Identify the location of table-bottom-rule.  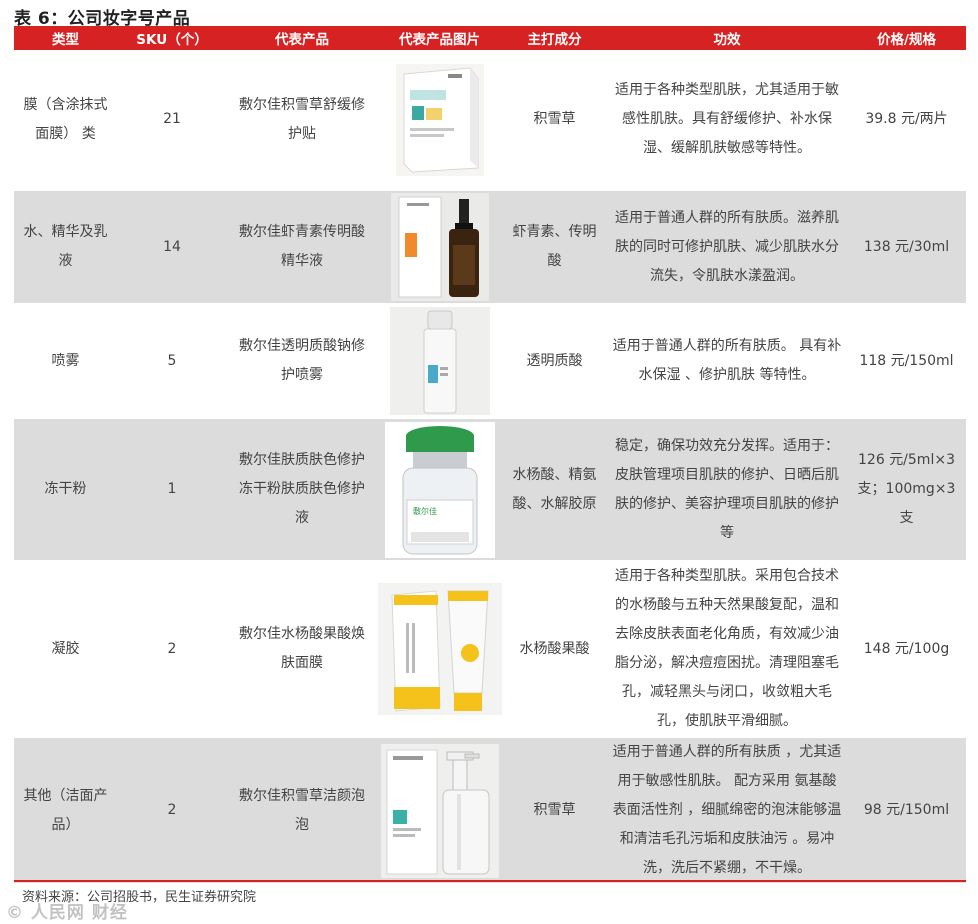
(490, 881).